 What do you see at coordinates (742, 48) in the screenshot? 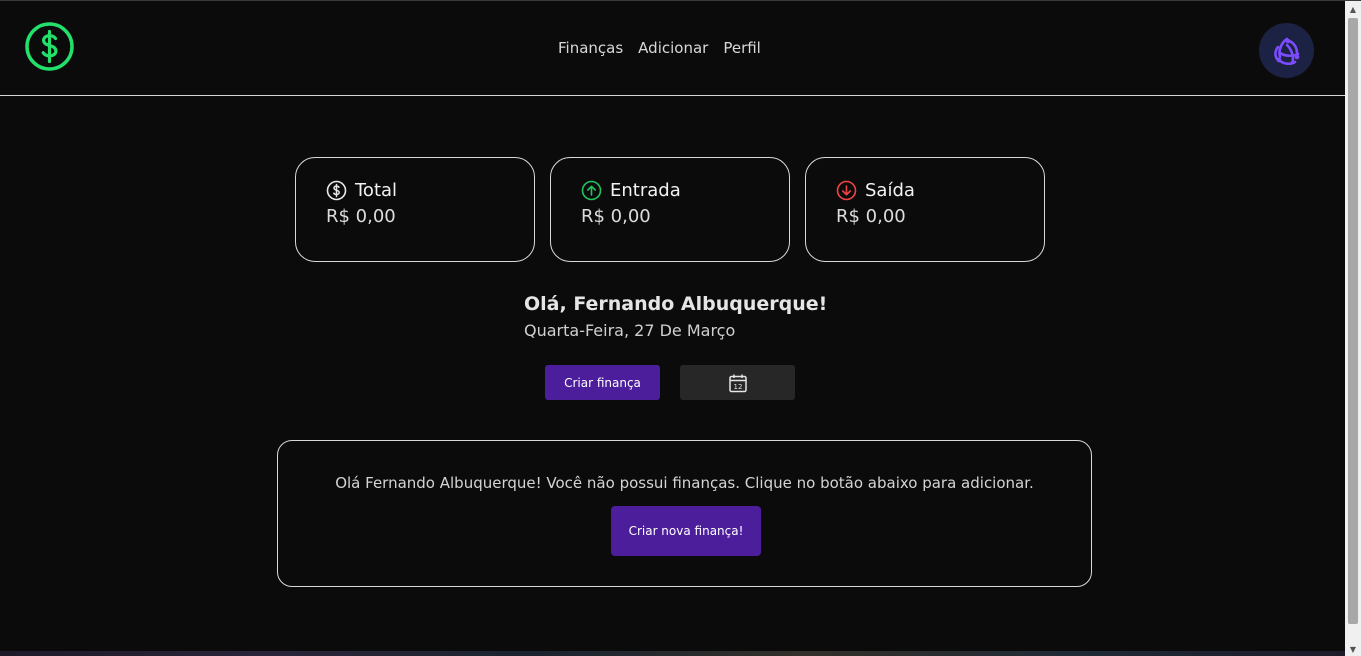
I see `nav-item-perfil: Perfil` at bounding box center [742, 48].